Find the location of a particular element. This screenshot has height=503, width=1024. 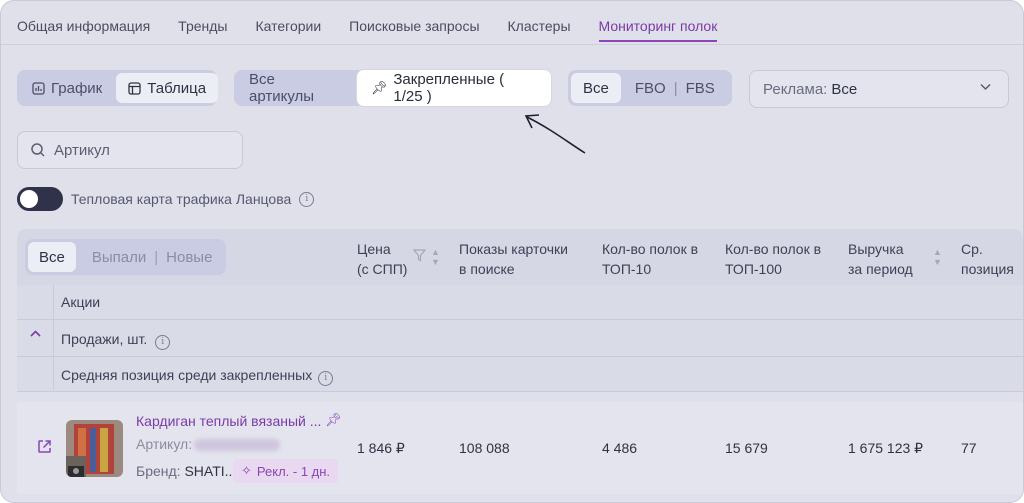

chart-view-label: График is located at coordinates (77, 88).